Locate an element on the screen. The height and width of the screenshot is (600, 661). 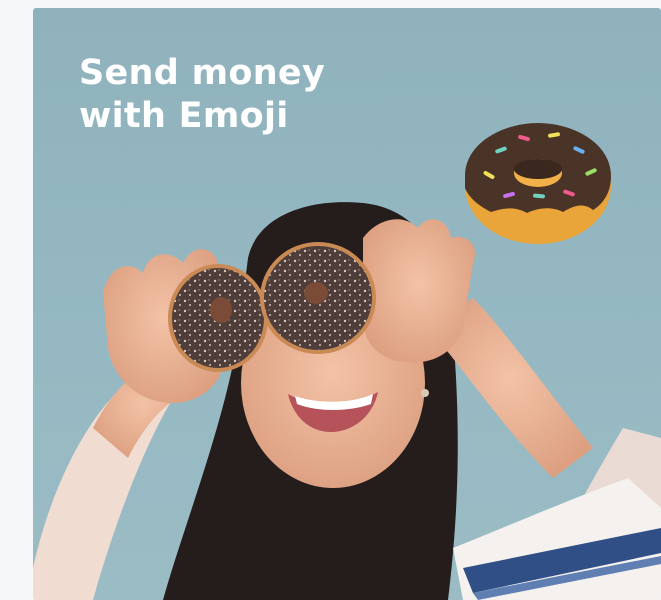
donut-emoji-icon is located at coordinates (538, 183).